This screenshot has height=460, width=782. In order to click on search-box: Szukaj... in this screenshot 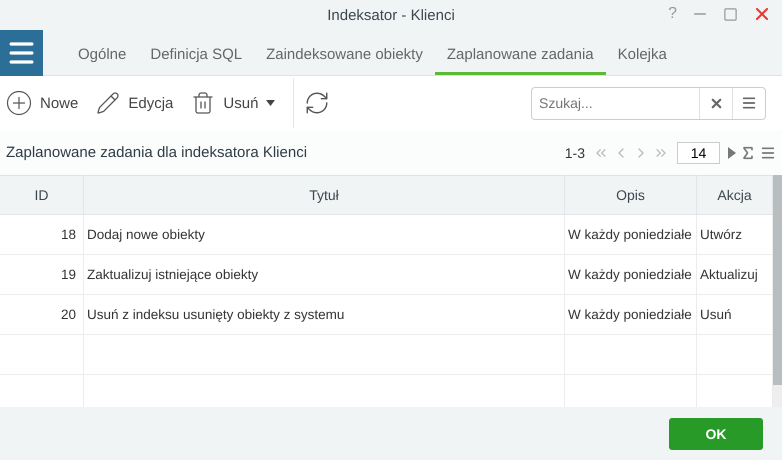, I will do `click(648, 103)`.